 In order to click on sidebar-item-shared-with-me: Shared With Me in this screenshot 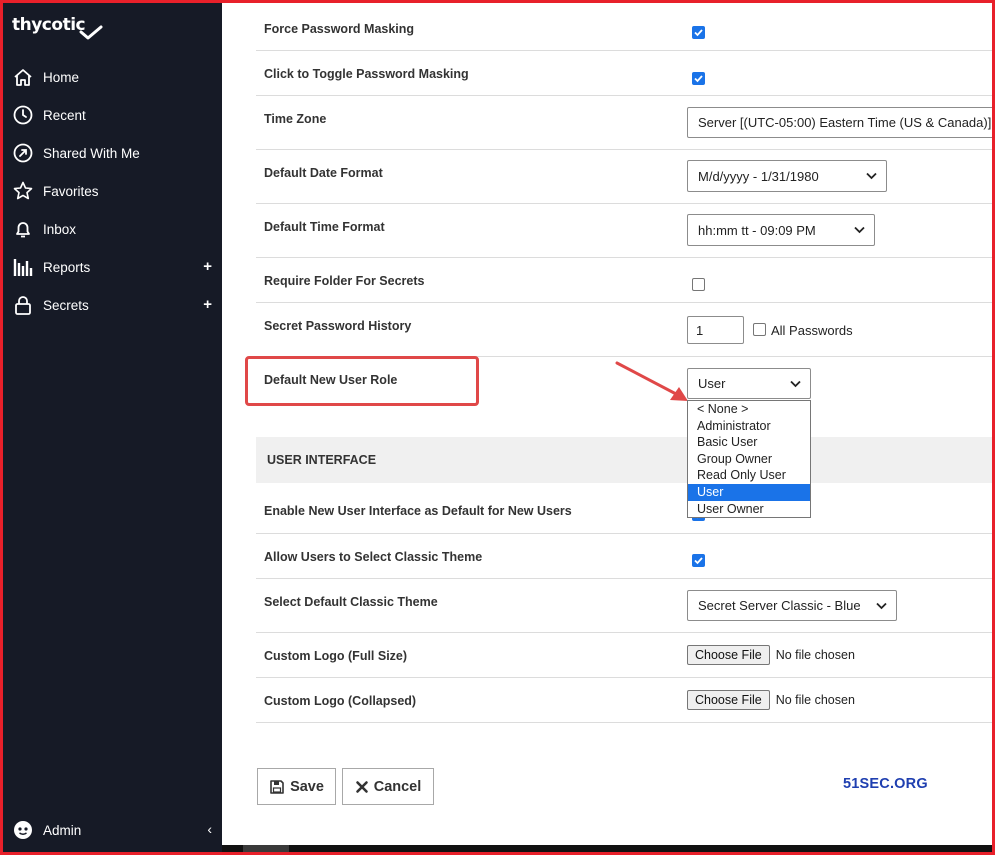, I will do `click(112, 153)`.